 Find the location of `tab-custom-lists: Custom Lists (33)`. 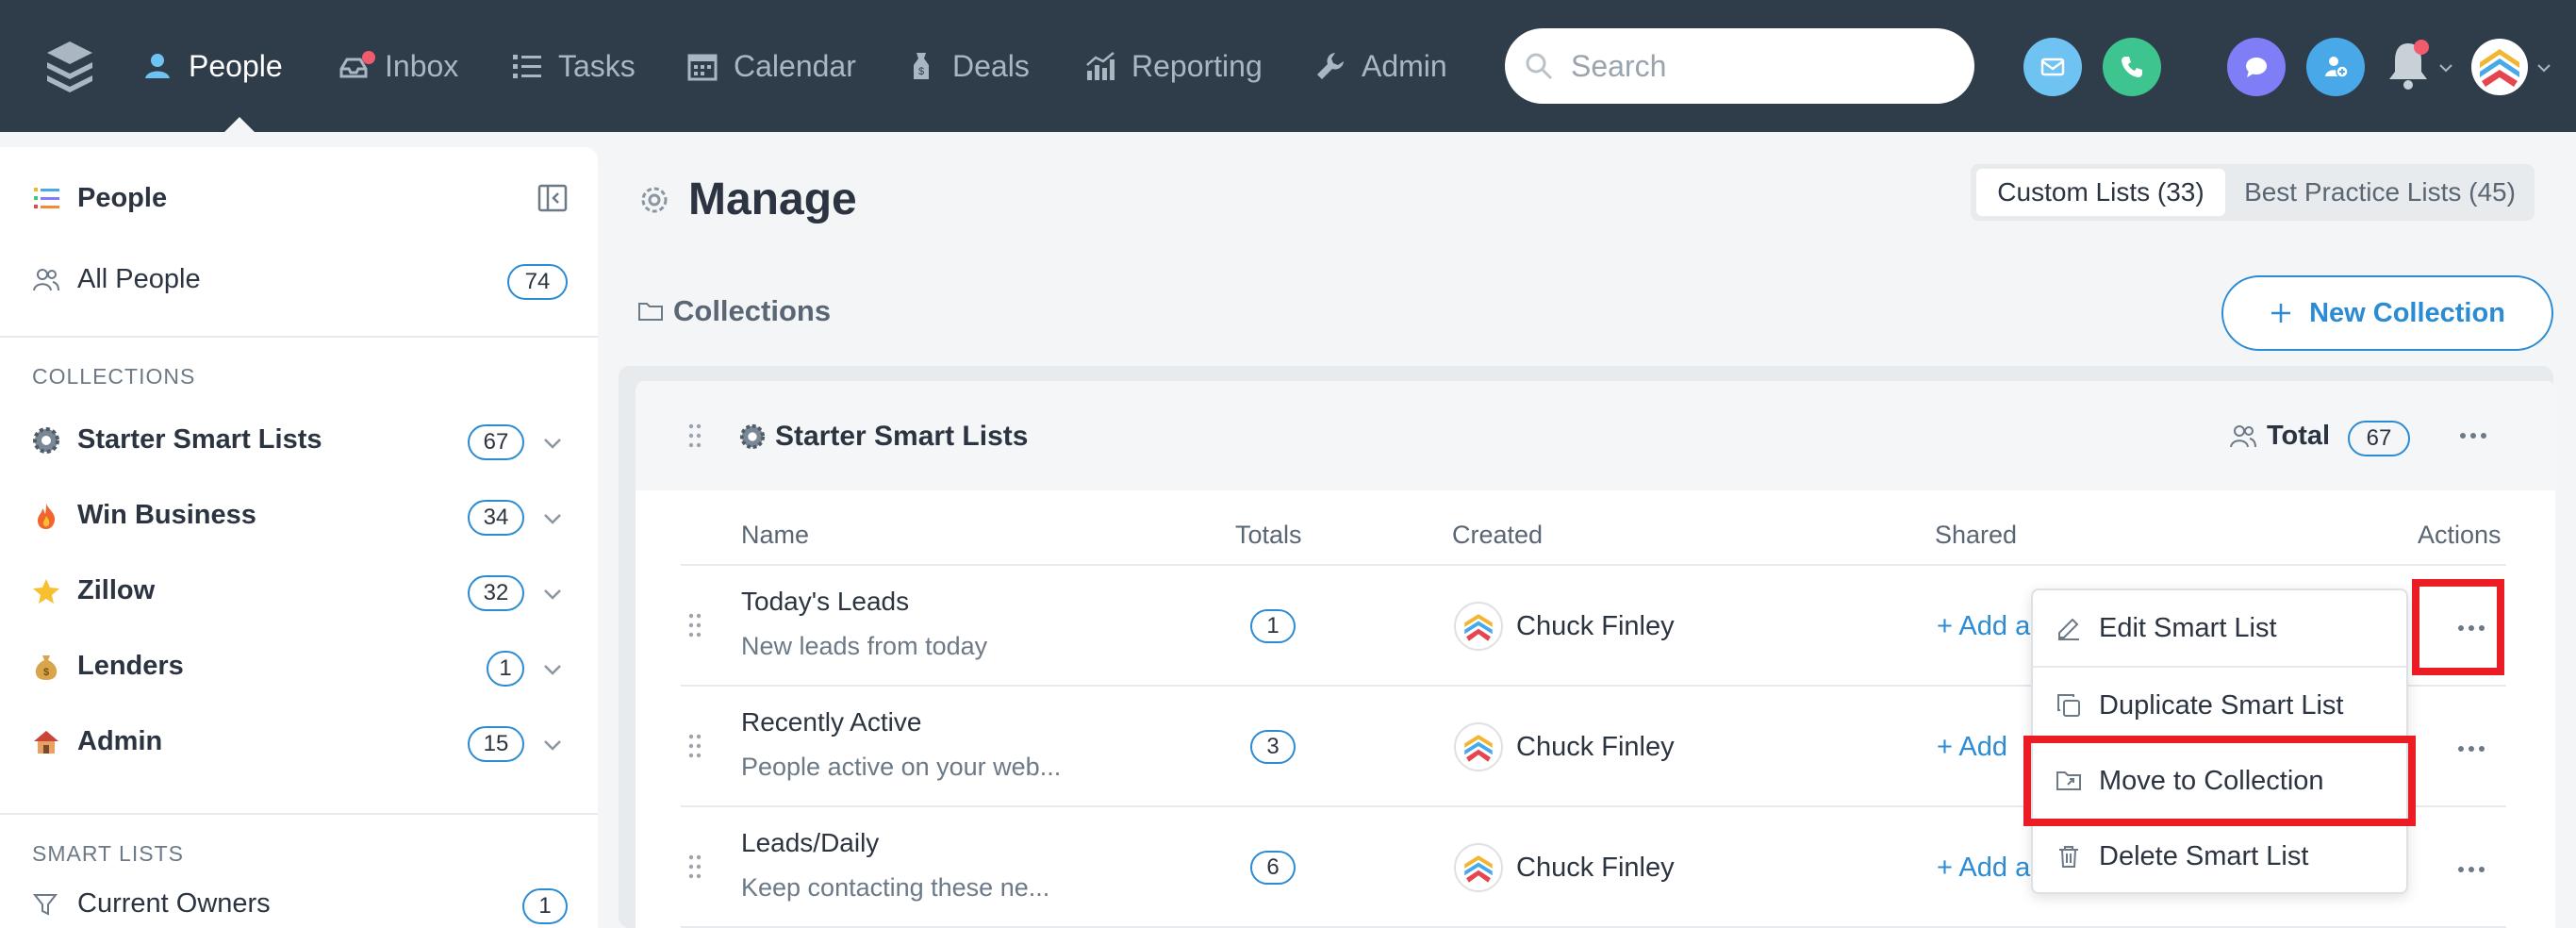

tab-custom-lists: Custom Lists (33) is located at coordinates (2100, 192).